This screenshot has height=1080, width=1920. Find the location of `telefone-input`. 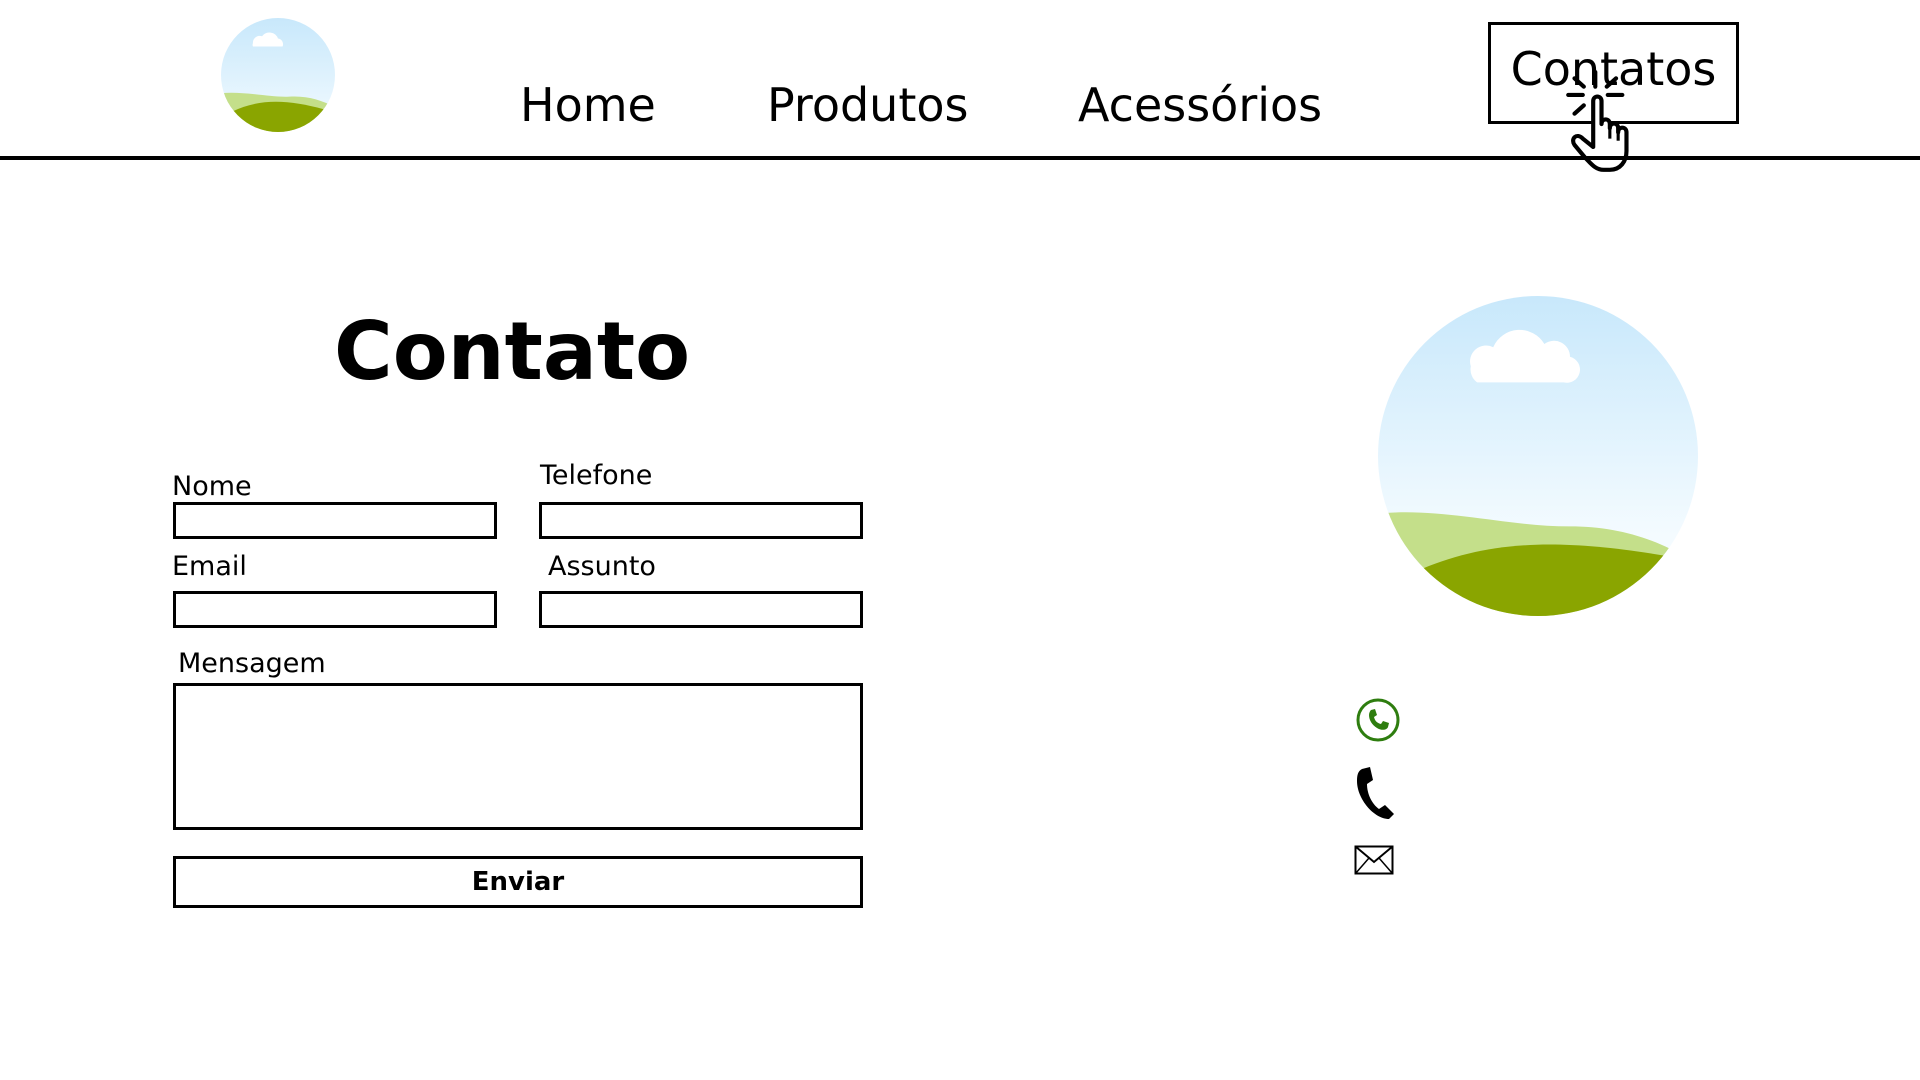

telefone-input is located at coordinates (701, 520).